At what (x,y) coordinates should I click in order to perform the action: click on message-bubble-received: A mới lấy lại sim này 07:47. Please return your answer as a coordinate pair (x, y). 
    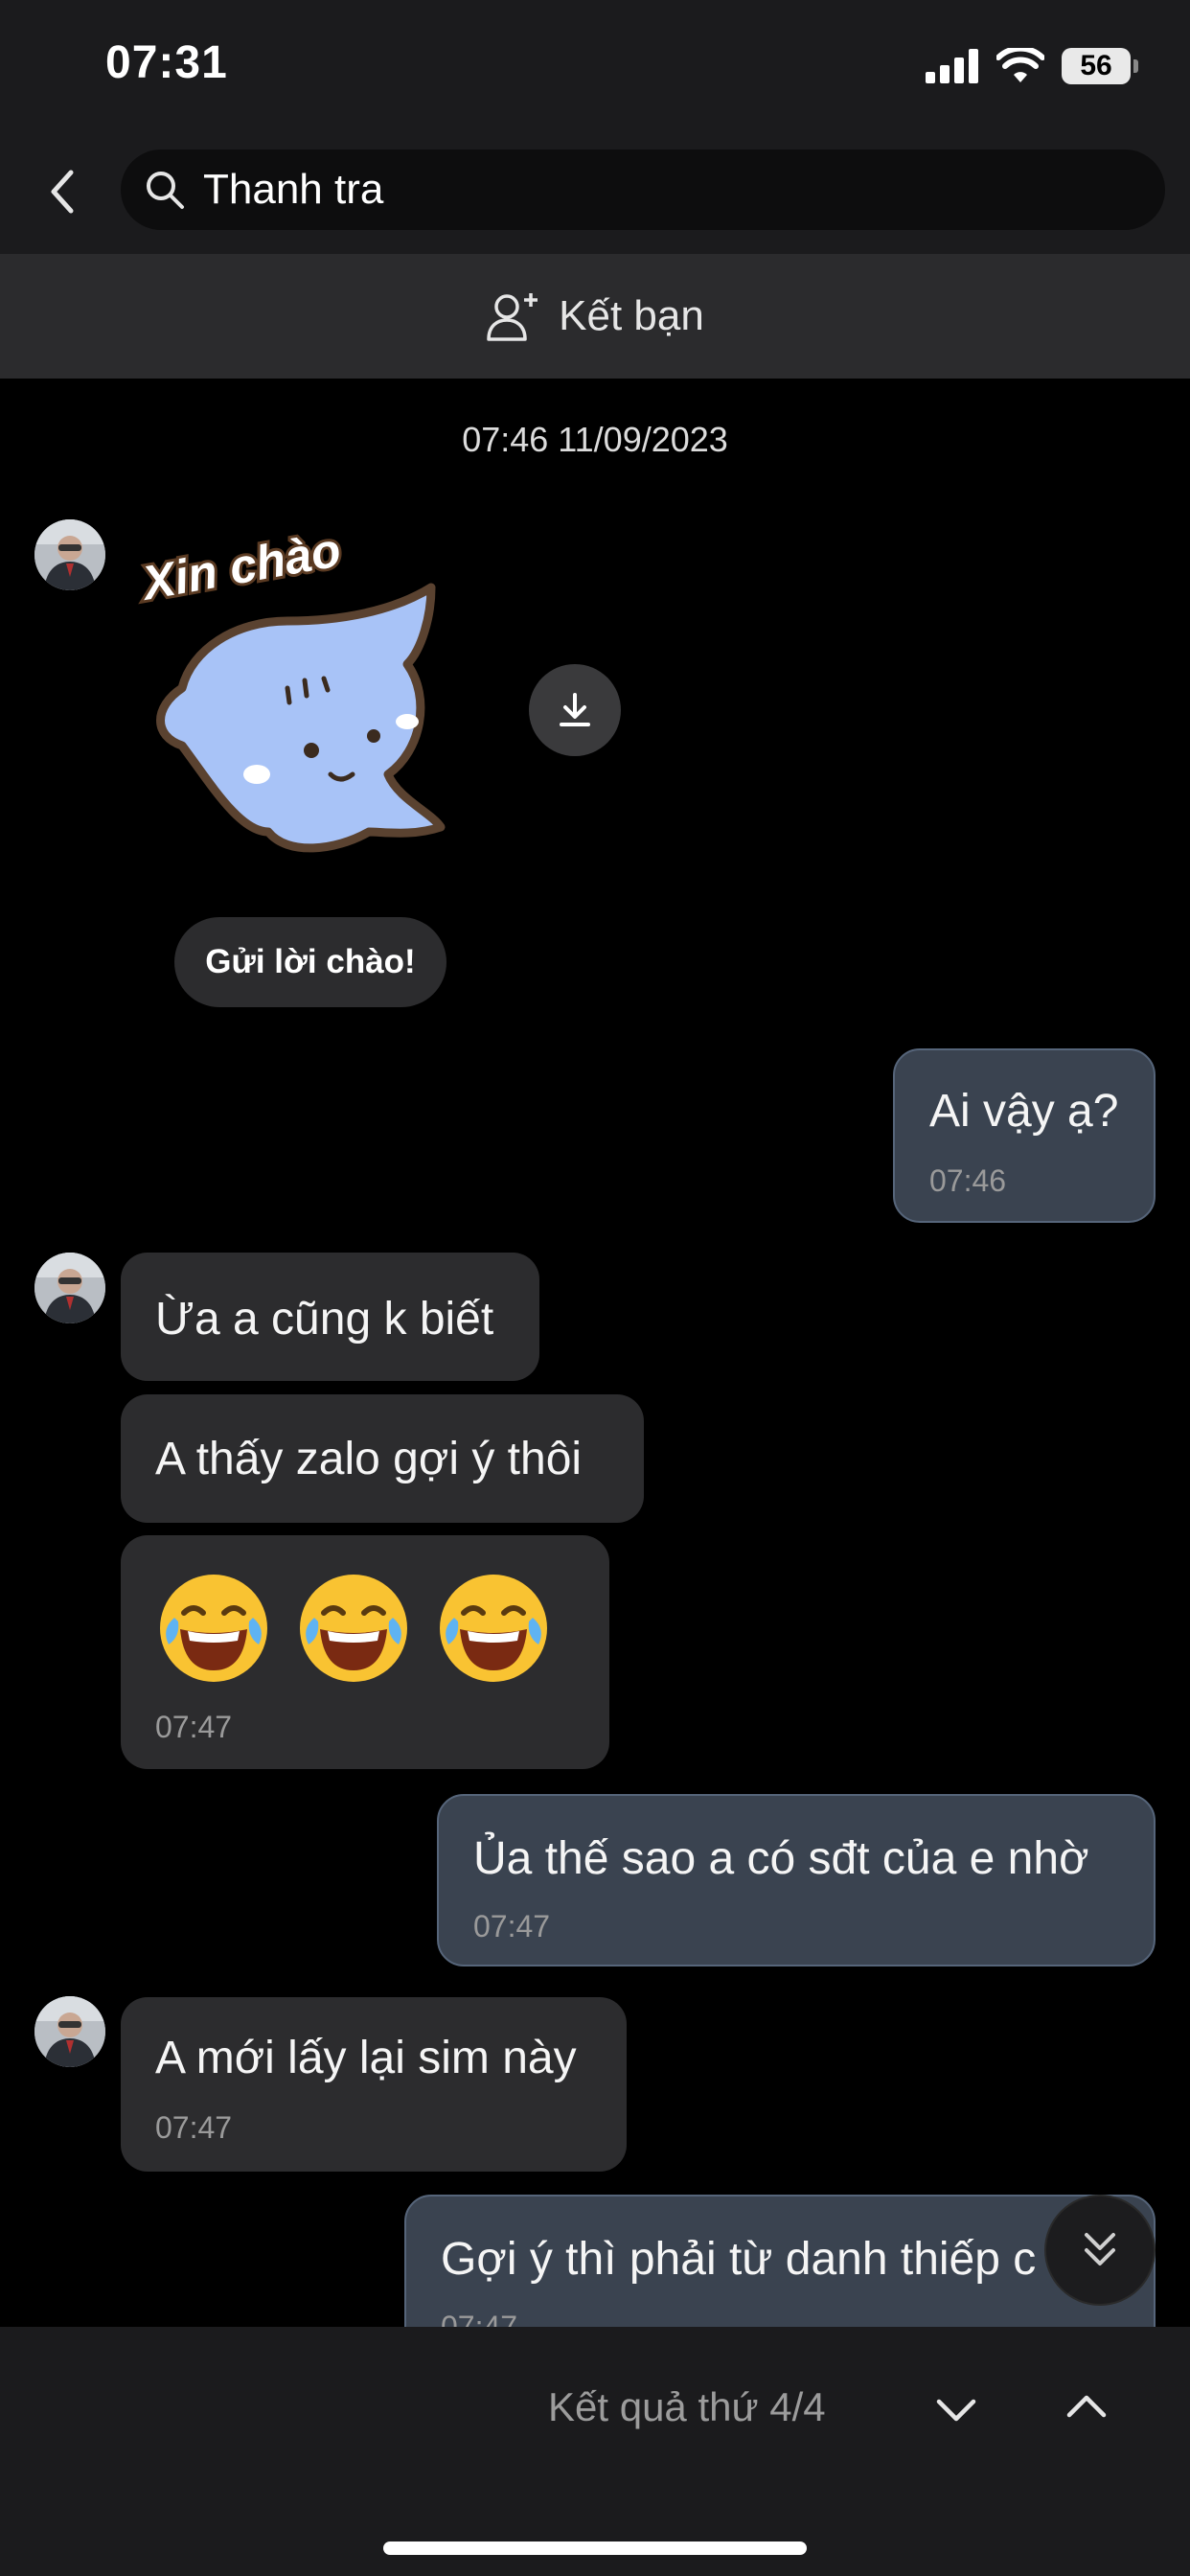
    Looking at the image, I should click on (374, 2084).